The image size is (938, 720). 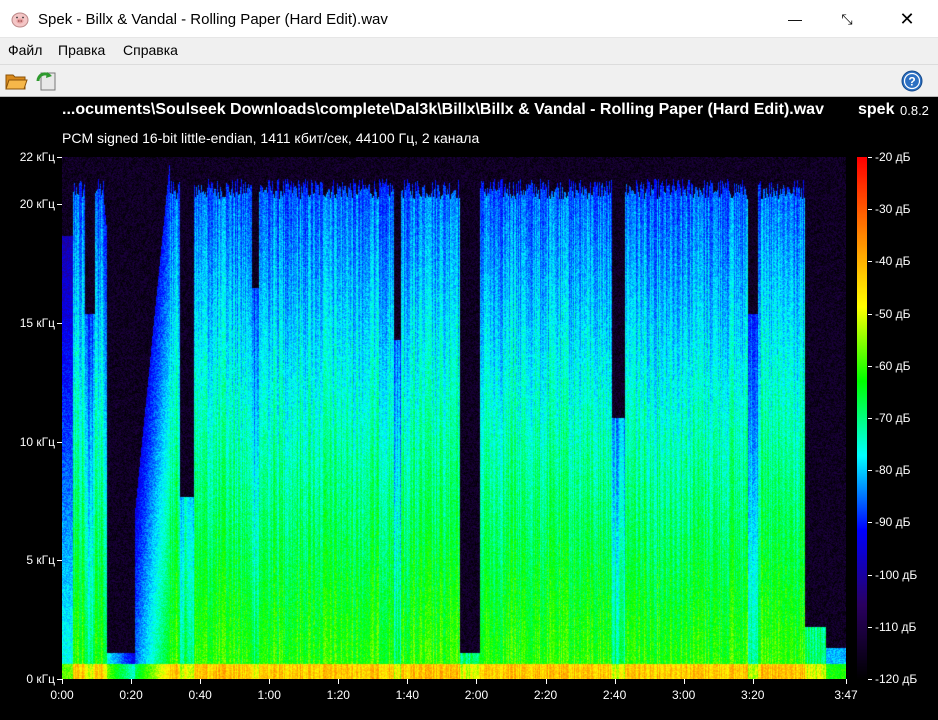 What do you see at coordinates (37, 323) in the screenshot?
I see `y-tick-label: 15 кГц` at bounding box center [37, 323].